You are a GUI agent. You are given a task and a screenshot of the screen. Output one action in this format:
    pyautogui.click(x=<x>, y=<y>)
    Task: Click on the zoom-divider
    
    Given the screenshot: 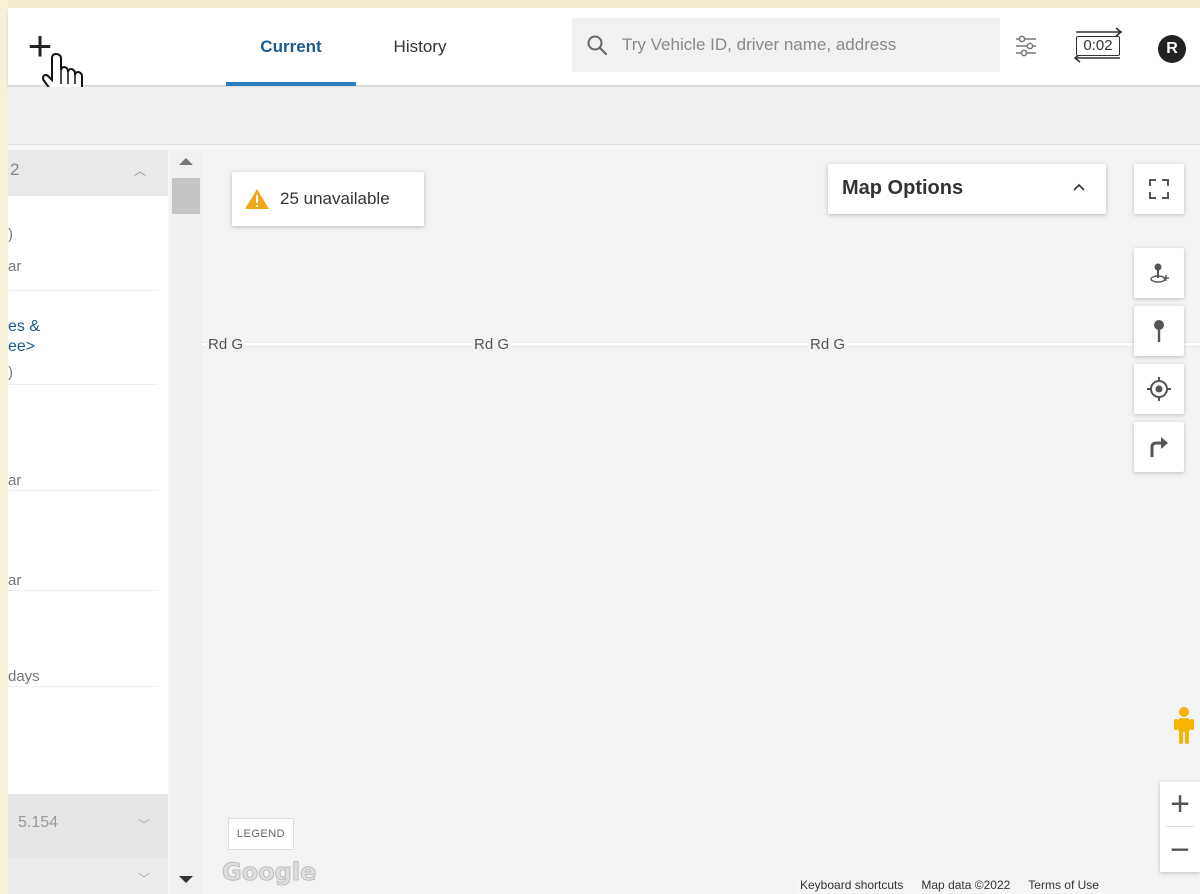 What is the action you would take?
    pyautogui.click(x=1180, y=826)
    